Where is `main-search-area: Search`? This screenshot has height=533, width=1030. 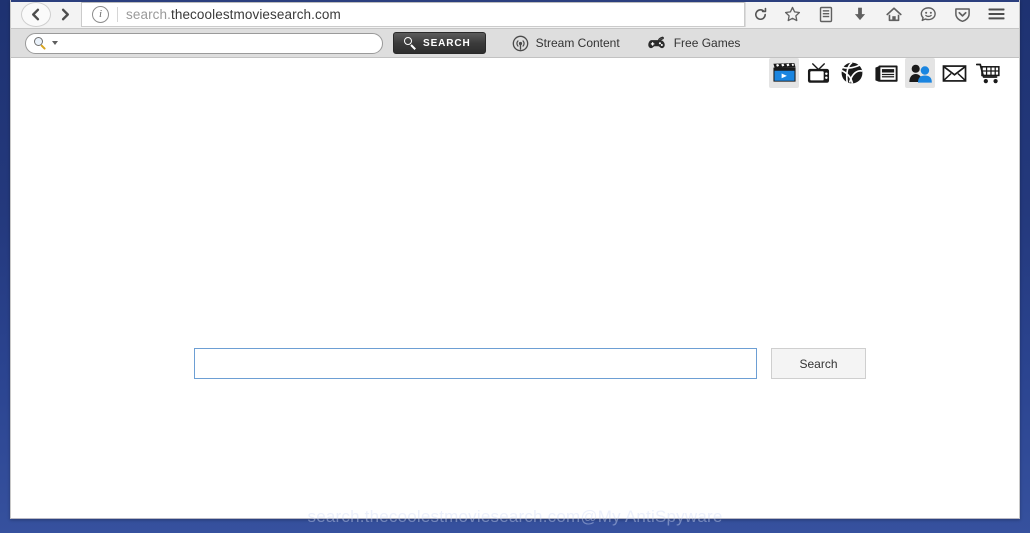
main-search-area: Search is located at coordinates (530, 363).